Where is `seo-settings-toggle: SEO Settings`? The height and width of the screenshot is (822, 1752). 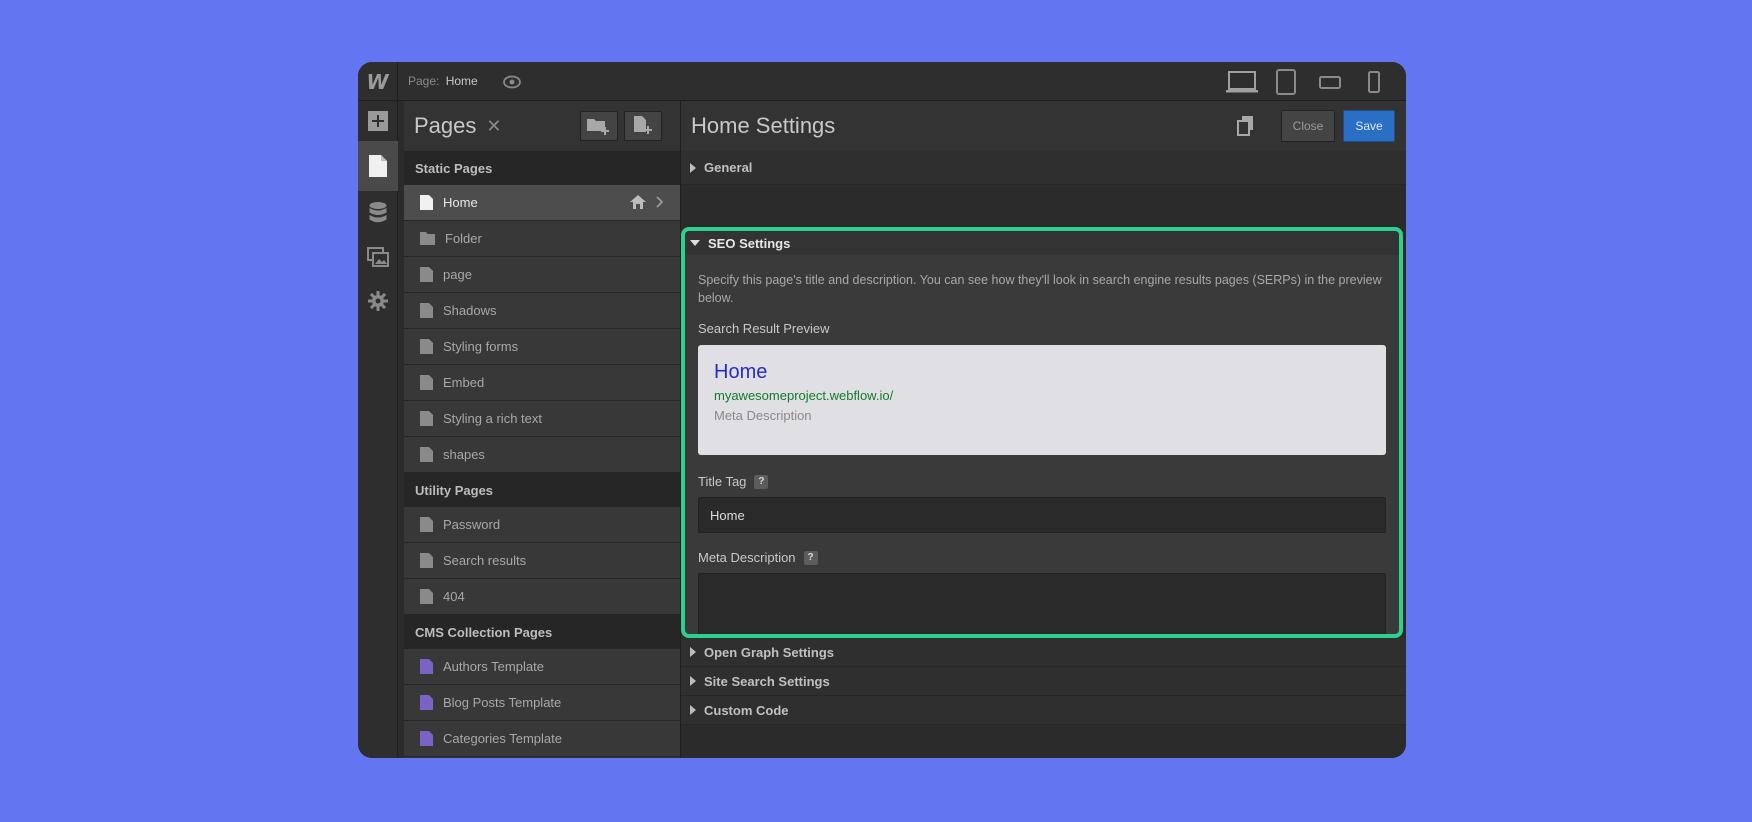 seo-settings-toggle: SEO Settings is located at coordinates (1042, 243).